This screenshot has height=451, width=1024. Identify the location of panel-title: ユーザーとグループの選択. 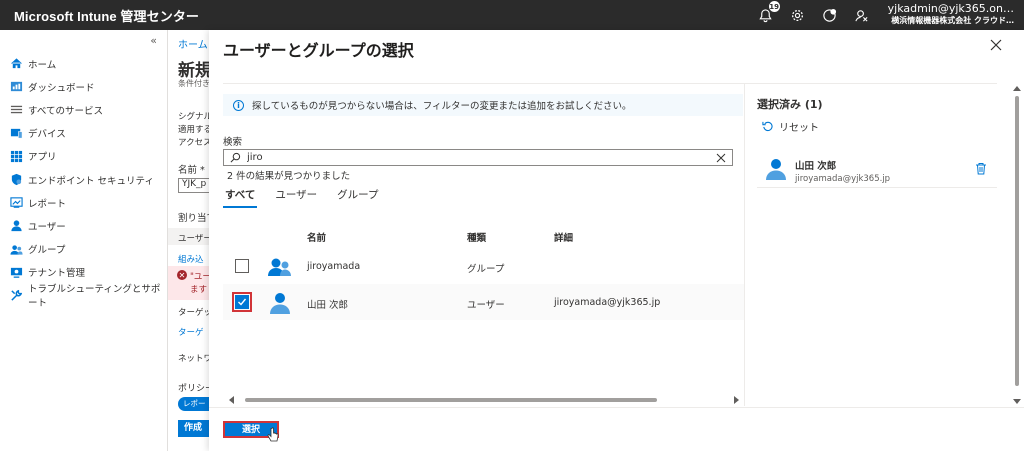
(318, 50).